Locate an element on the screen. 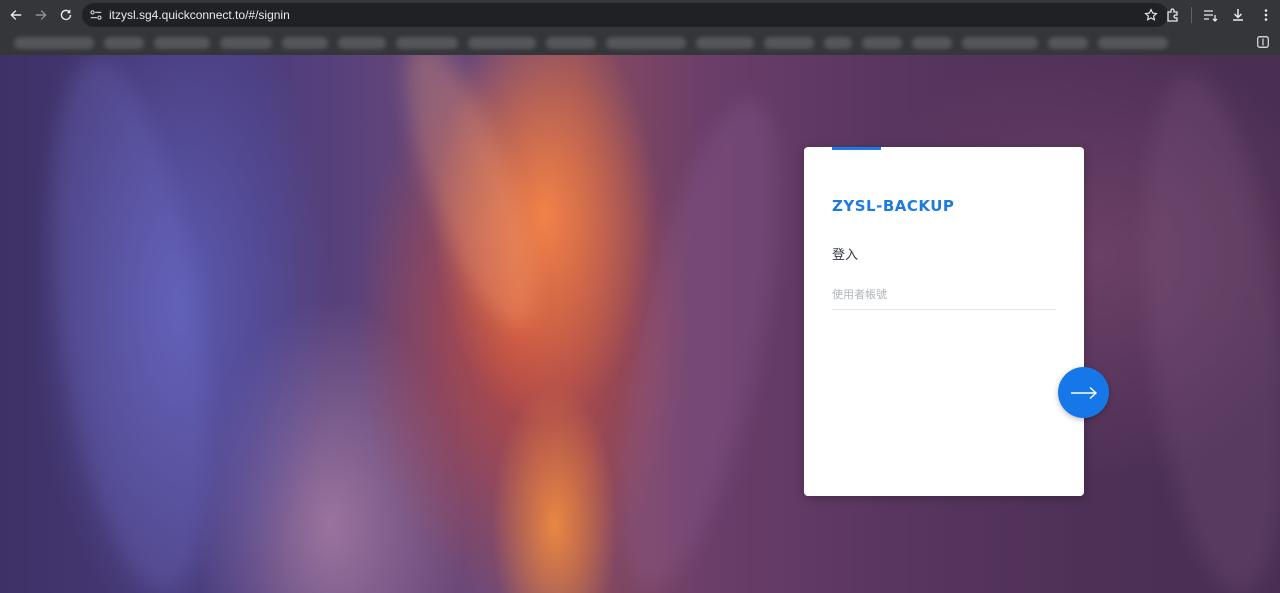 The image size is (1280, 593). login-card: ZYSL-BACKUP 登入 is located at coordinates (944, 321).